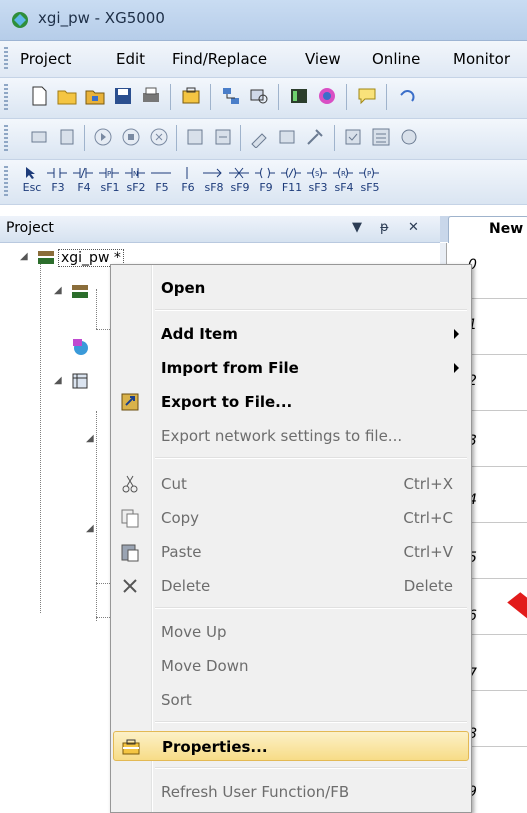 The width and height of the screenshot is (527, 813). What do you see at coordinates (259, 96) in the screenshot?
I see `search-device-icon` at bounding box center [259, 96].